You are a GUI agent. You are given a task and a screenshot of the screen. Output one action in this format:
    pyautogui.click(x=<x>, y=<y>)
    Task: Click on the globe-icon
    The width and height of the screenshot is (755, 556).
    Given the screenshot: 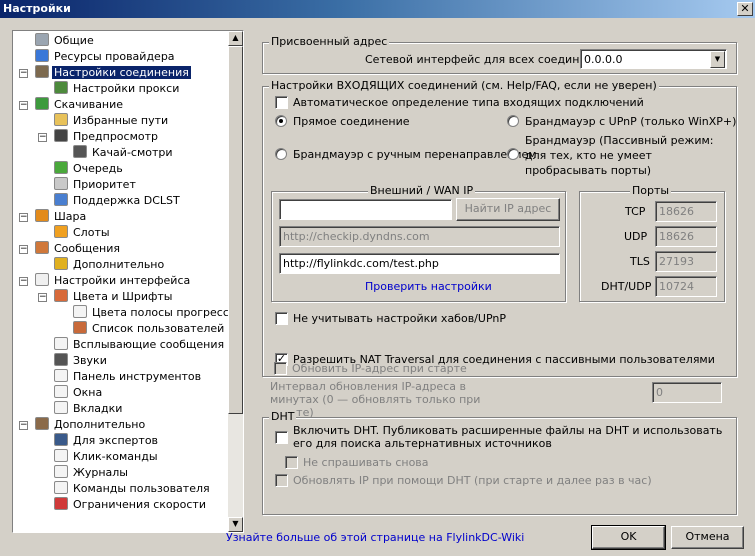 What is the action you would take?
    pyautogui.click(x=42, y=55)
    